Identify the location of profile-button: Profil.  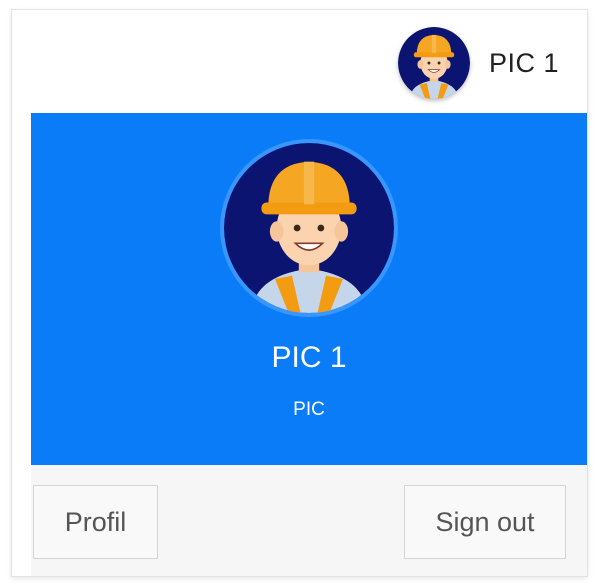
(95, 522).